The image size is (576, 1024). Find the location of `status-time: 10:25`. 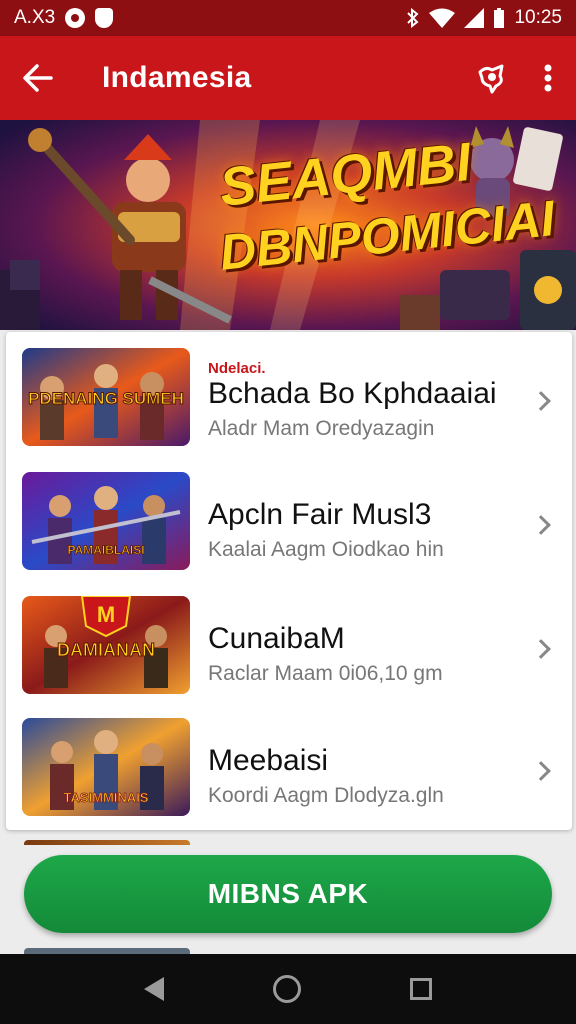

status-time: 10:25 is located at coordinates (538, 17).